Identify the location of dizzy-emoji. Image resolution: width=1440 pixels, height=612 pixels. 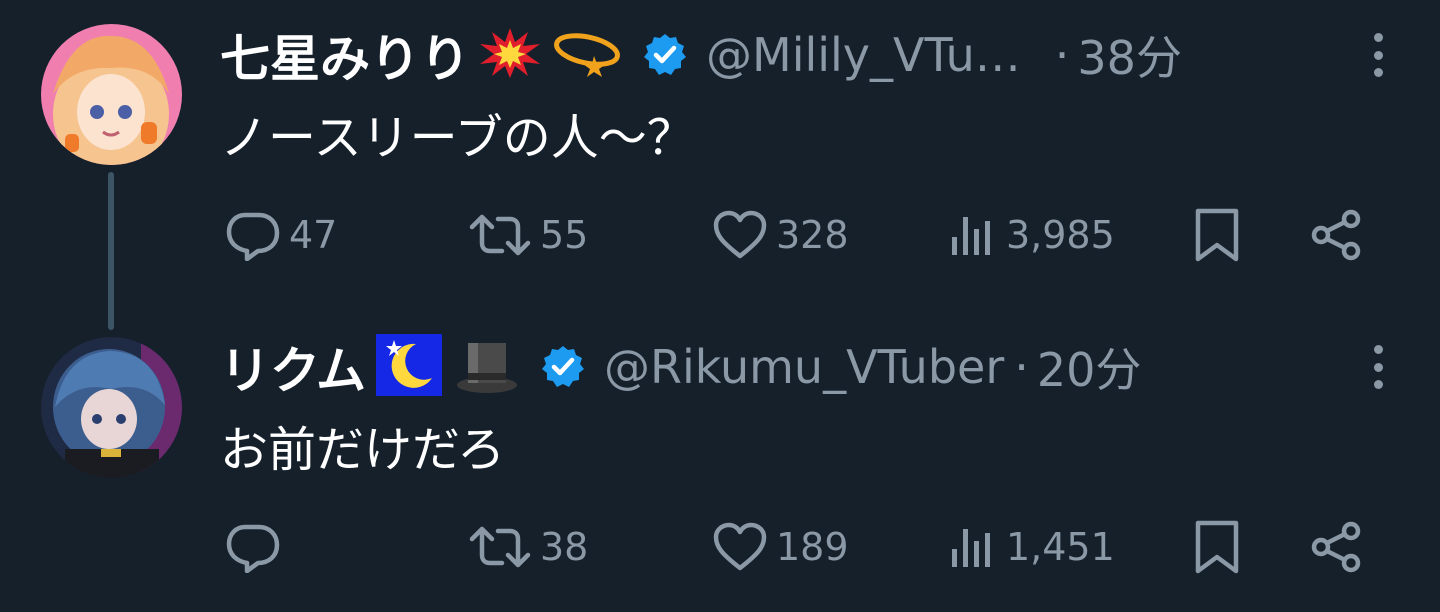
(587, 55).